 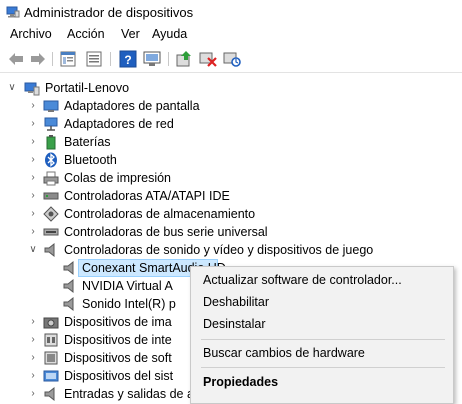 I want to click on hid-device-icon, so click(x=51, y=340).